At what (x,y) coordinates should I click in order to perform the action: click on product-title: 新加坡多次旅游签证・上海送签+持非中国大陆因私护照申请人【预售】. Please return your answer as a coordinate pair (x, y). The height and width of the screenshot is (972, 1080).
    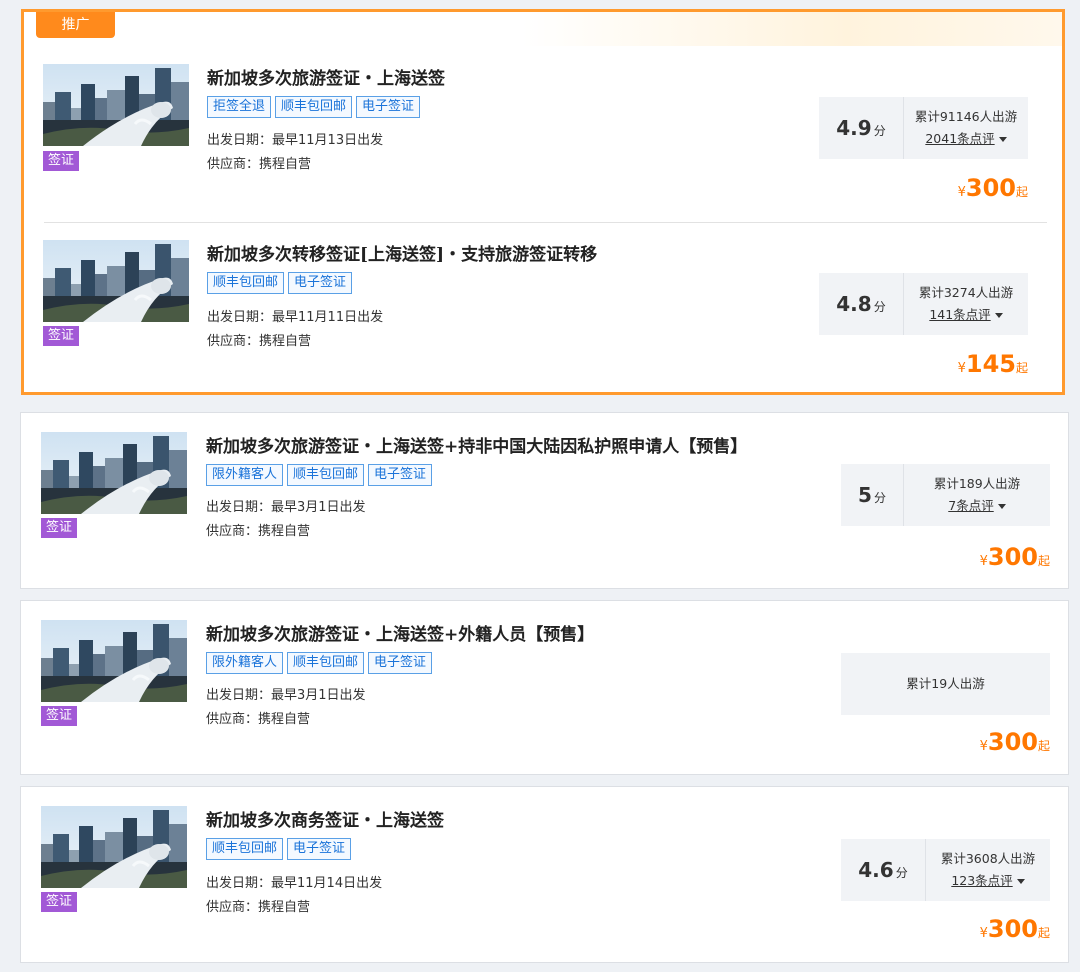
    Looking at the image, I should click on (476, 444).